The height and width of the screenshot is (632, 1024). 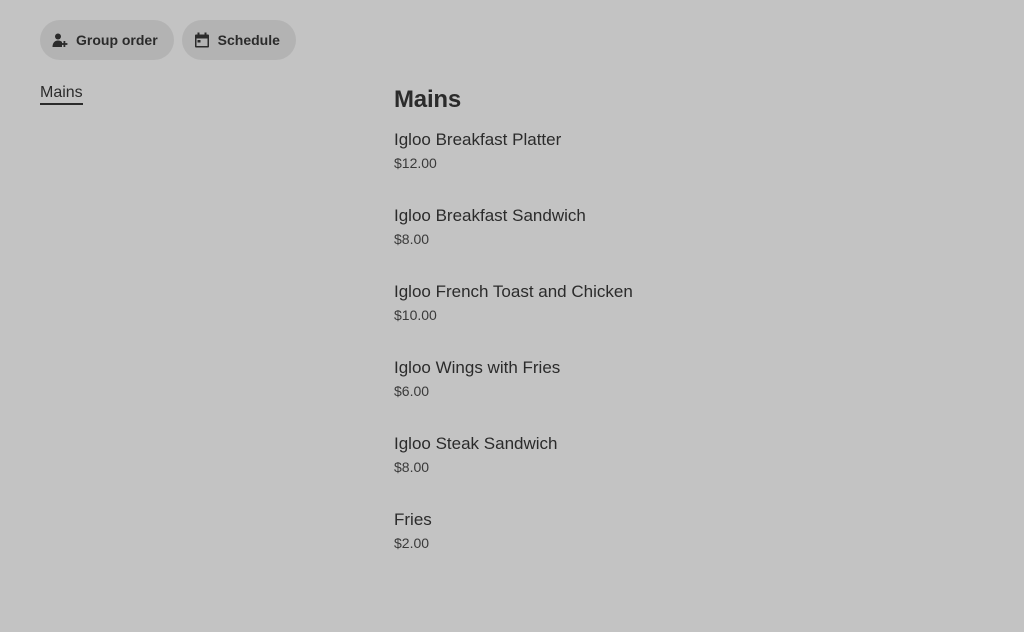 I want to click on schedule-label: Schedule, so click(x=248, y=40).